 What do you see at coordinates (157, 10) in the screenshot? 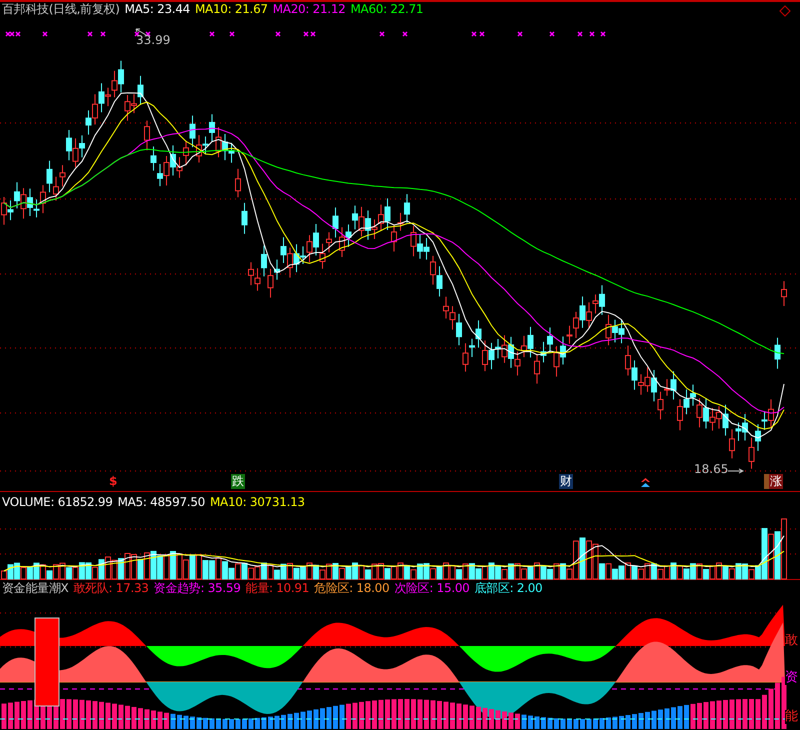
I see `ma-value: MA5: 23.44` at bounding box center [157, 10].